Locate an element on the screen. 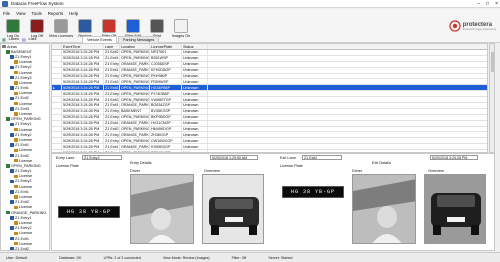 This screenshot has width=500, height=262. scrollbar-thumb is located at coordinates (492, 62).